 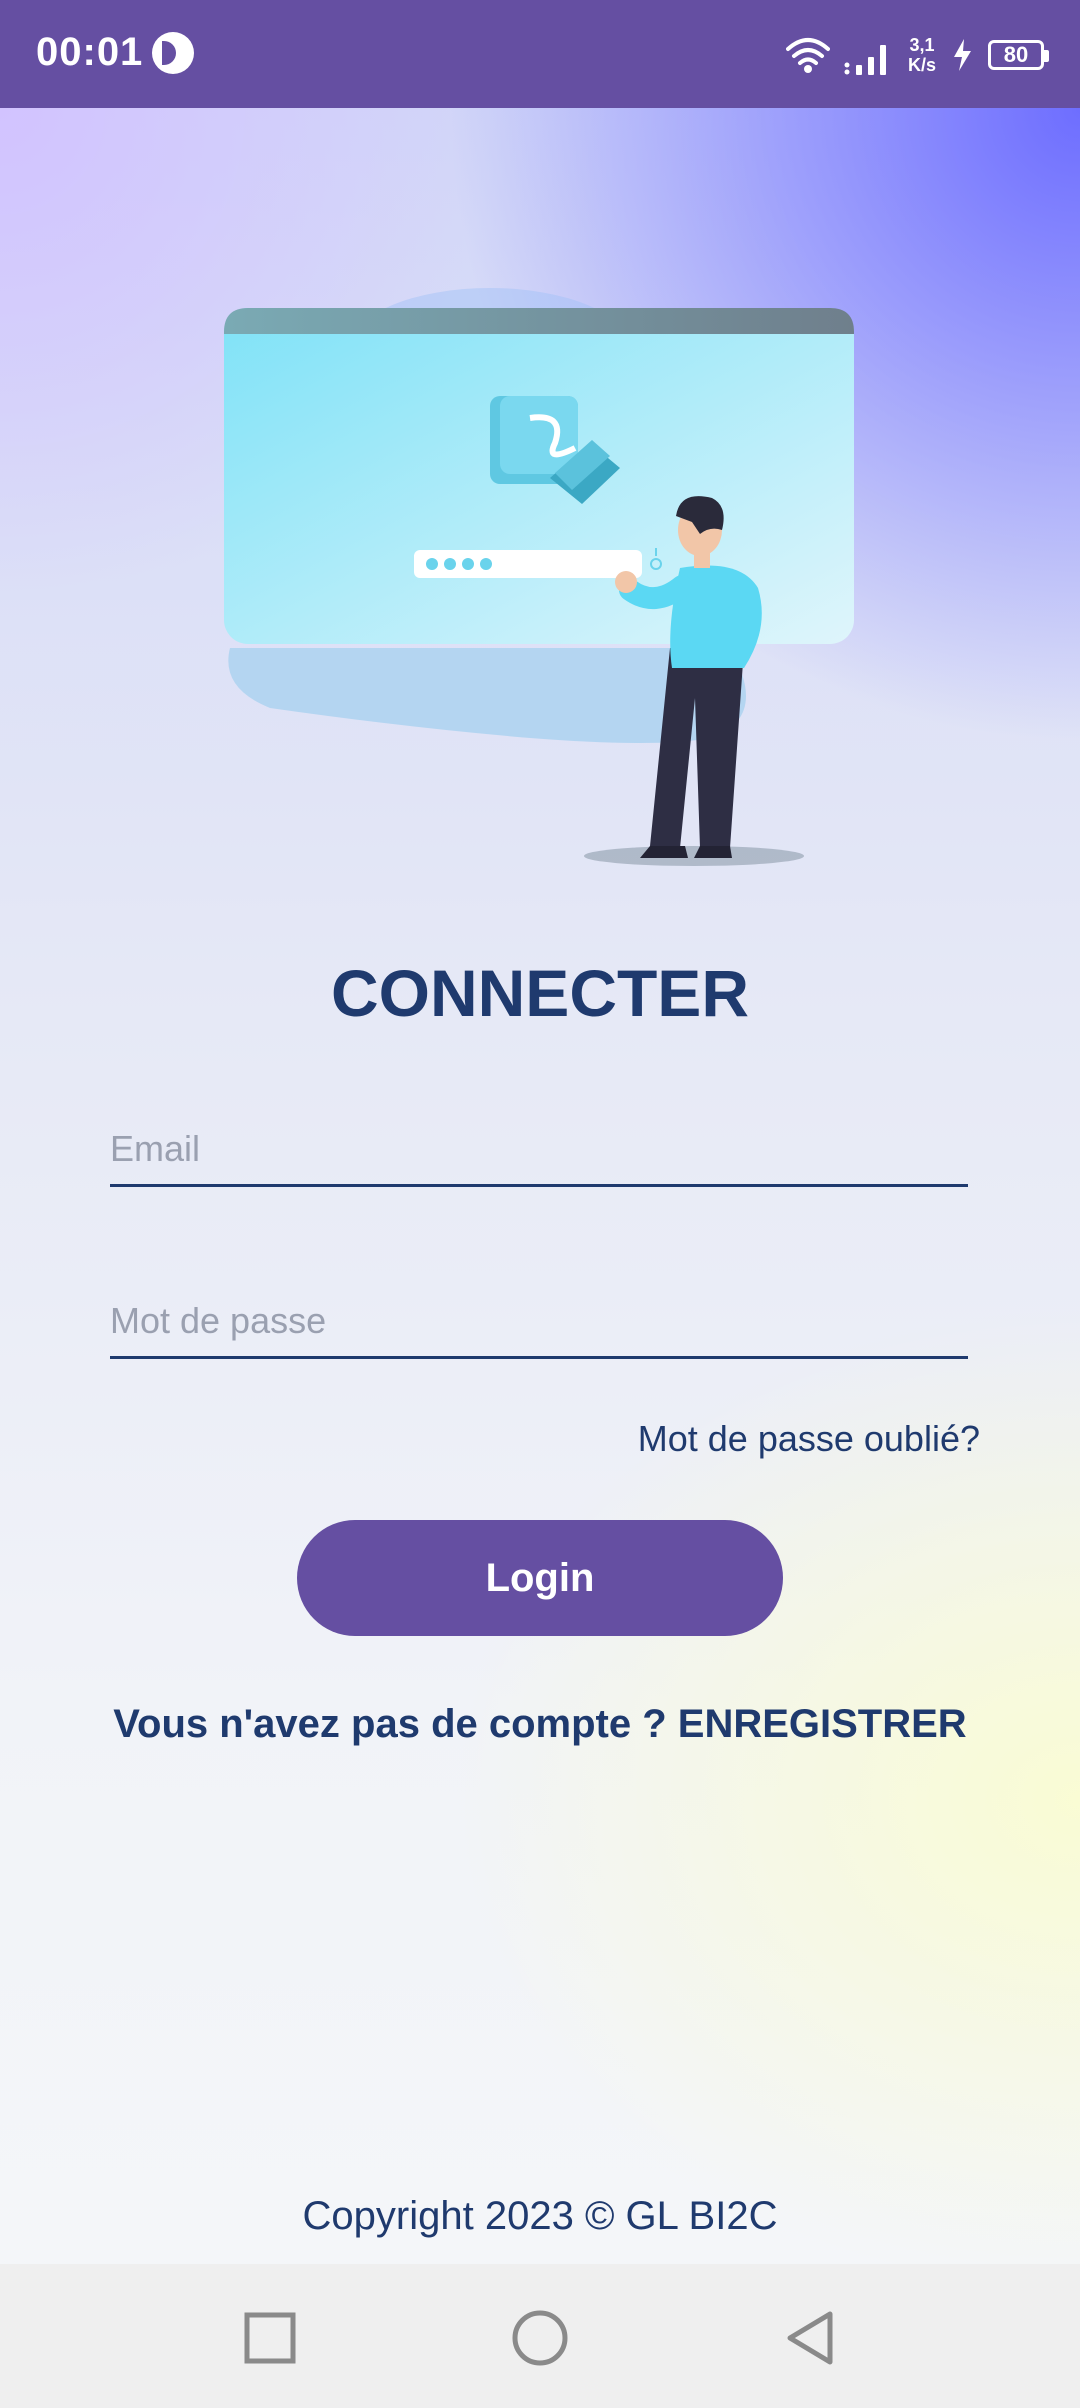 I want to click on login-illustration, so click(x=539, y=577).